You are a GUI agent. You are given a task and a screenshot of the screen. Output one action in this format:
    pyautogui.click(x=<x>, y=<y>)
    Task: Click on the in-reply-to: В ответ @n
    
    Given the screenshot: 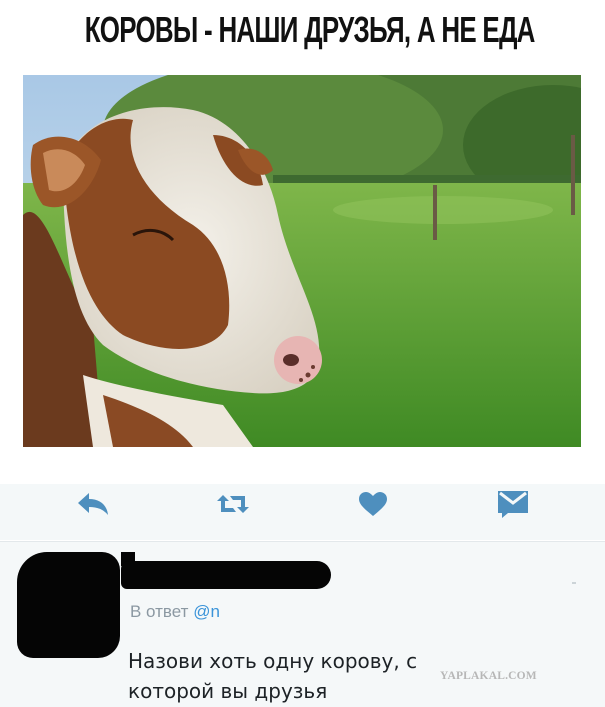 What is the action you would take?
    pyautogui.click(x=175, y=612)
    